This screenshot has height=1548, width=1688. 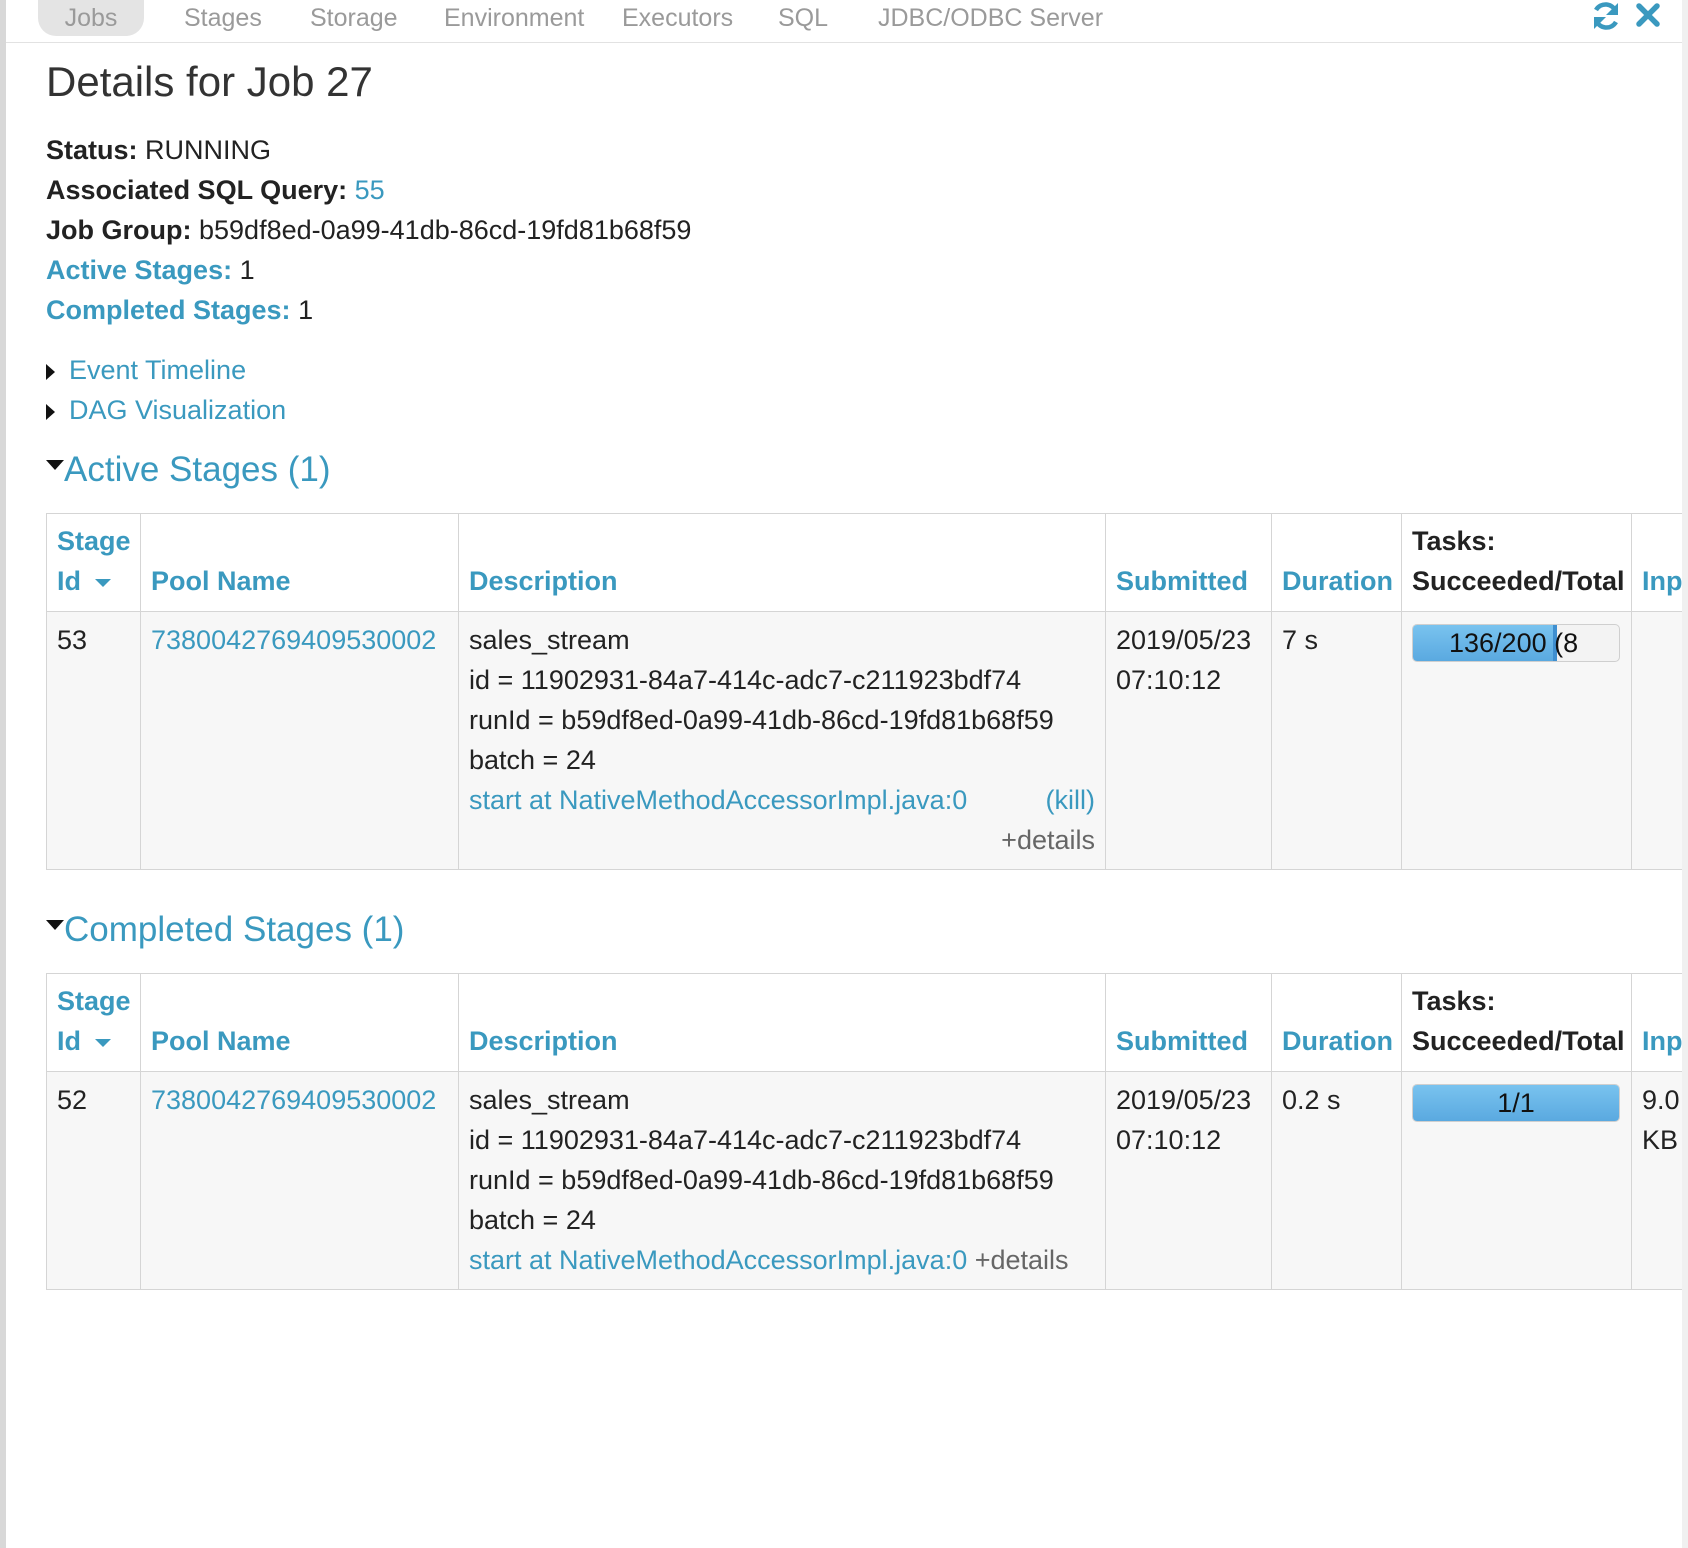 What do you see at coordinates (223, 18) in the screenshot?
I see `tab-stages: Stages` at bounding box center [223, 18].